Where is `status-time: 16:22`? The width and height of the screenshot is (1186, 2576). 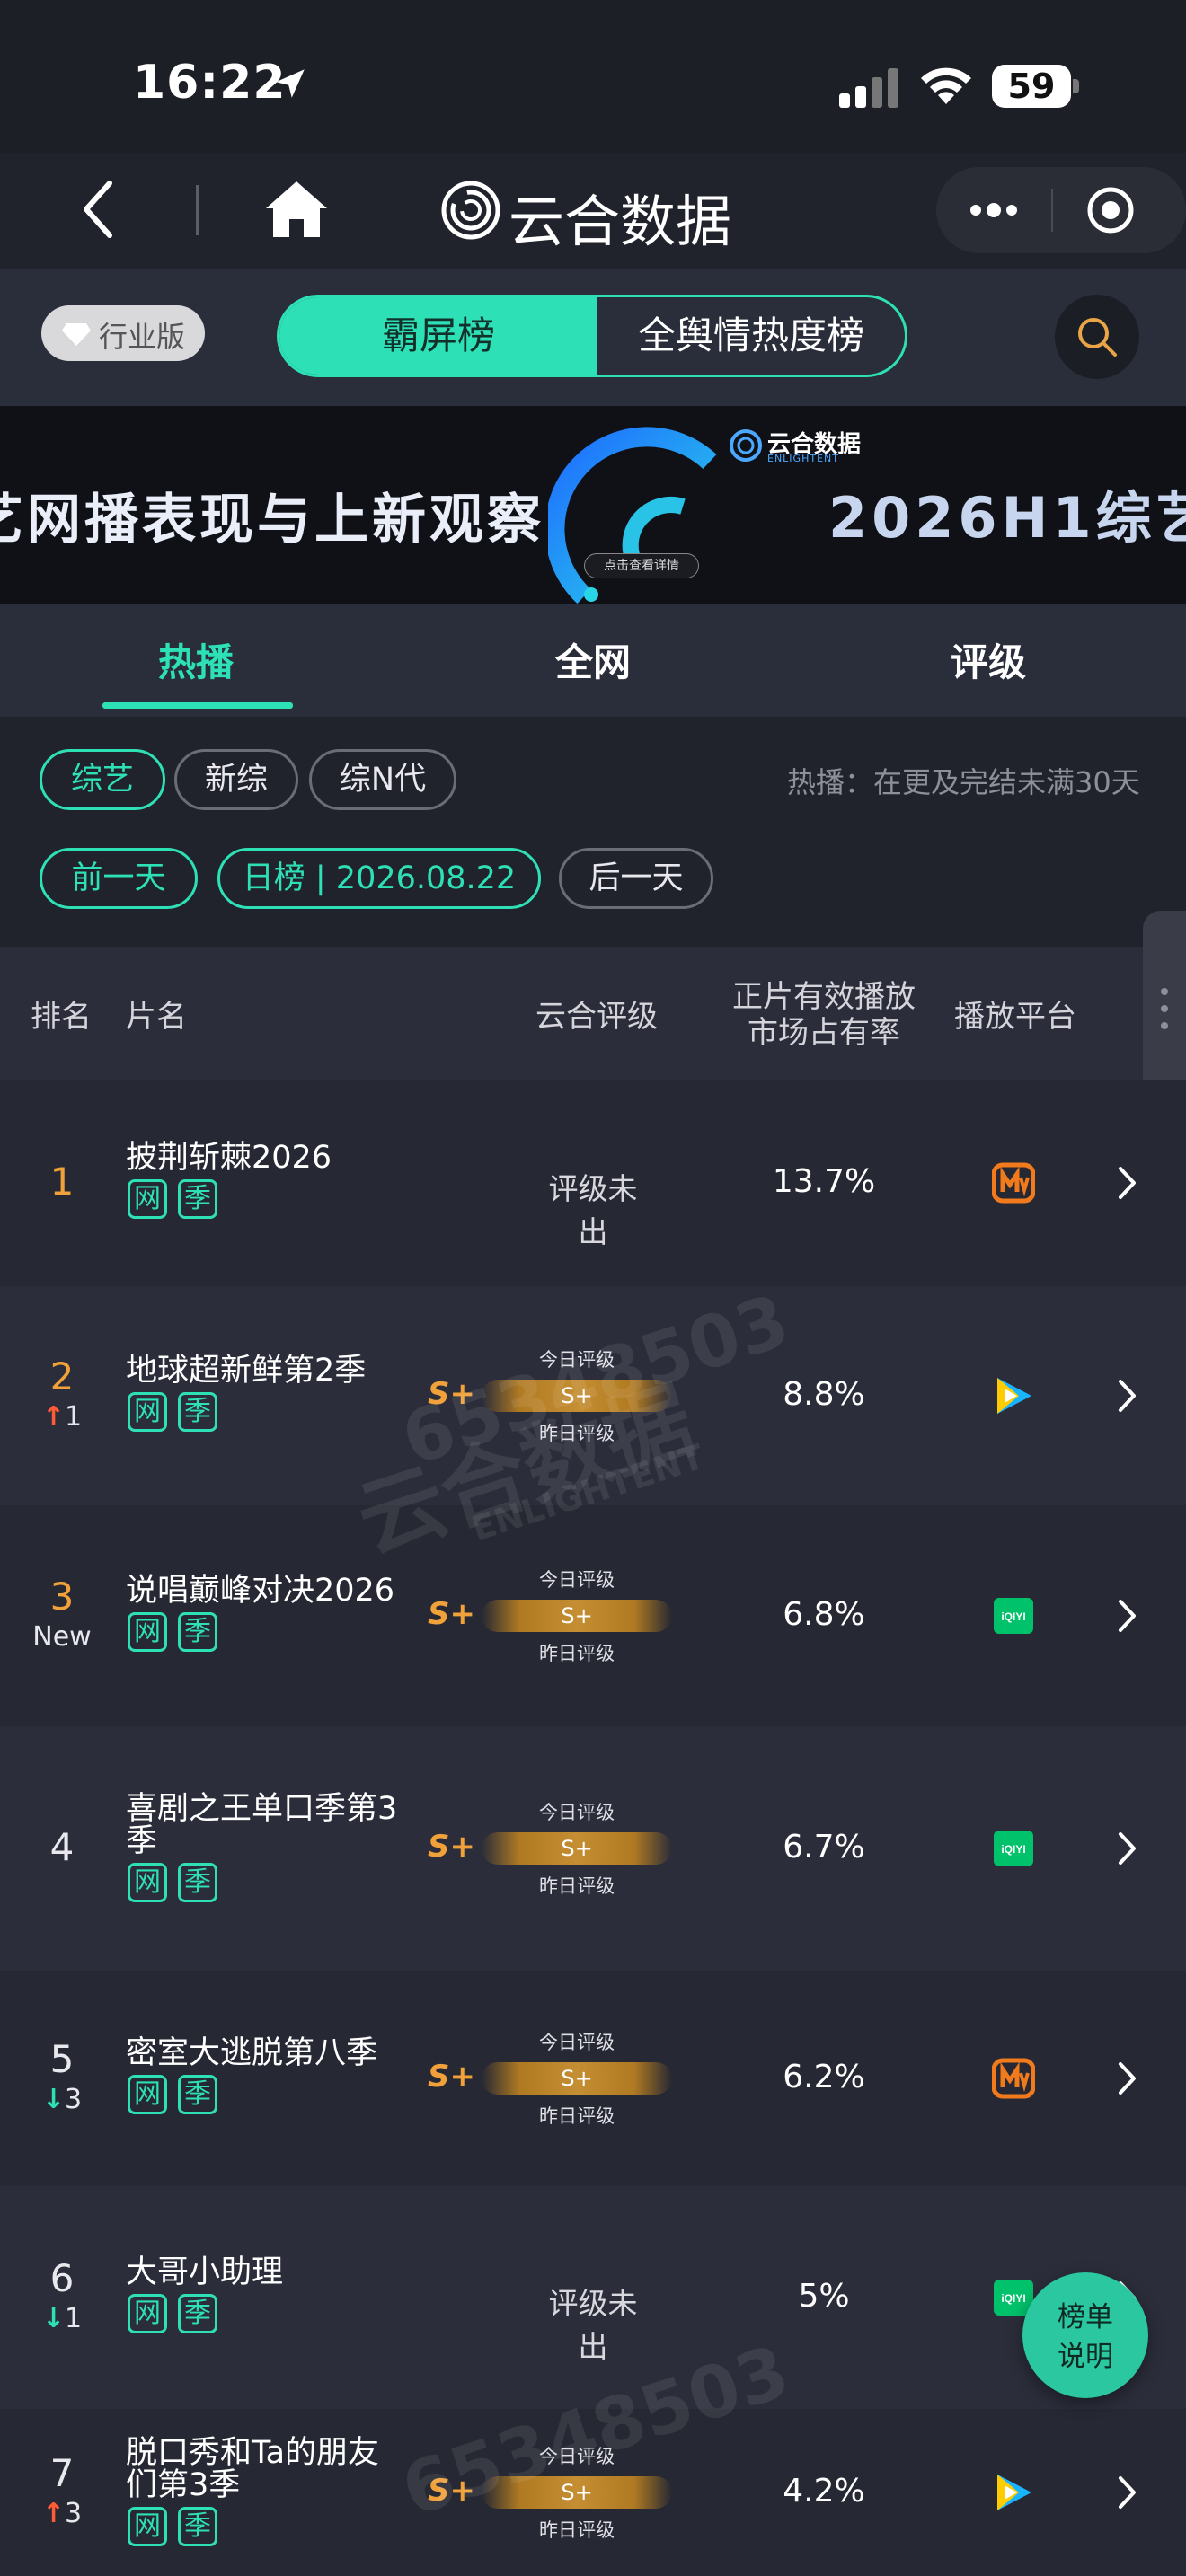
status-time: 16:22 is located at coordinates (210, 83).